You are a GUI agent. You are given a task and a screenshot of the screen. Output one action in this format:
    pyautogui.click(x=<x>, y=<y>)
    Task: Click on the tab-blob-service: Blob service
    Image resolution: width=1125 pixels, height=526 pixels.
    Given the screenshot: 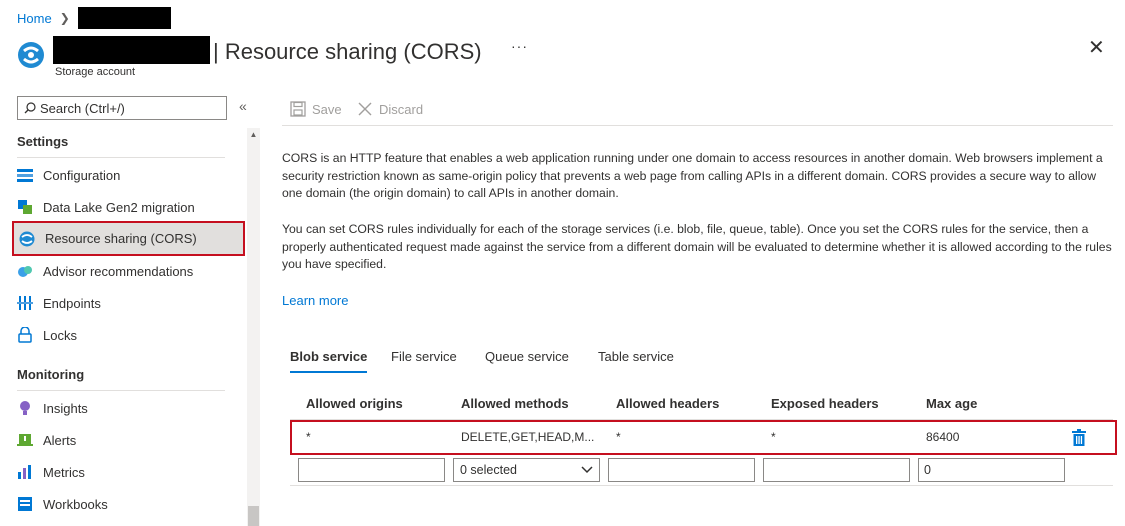 What is the action you would take?
    pyautogui.click(x=328, y=356)
    